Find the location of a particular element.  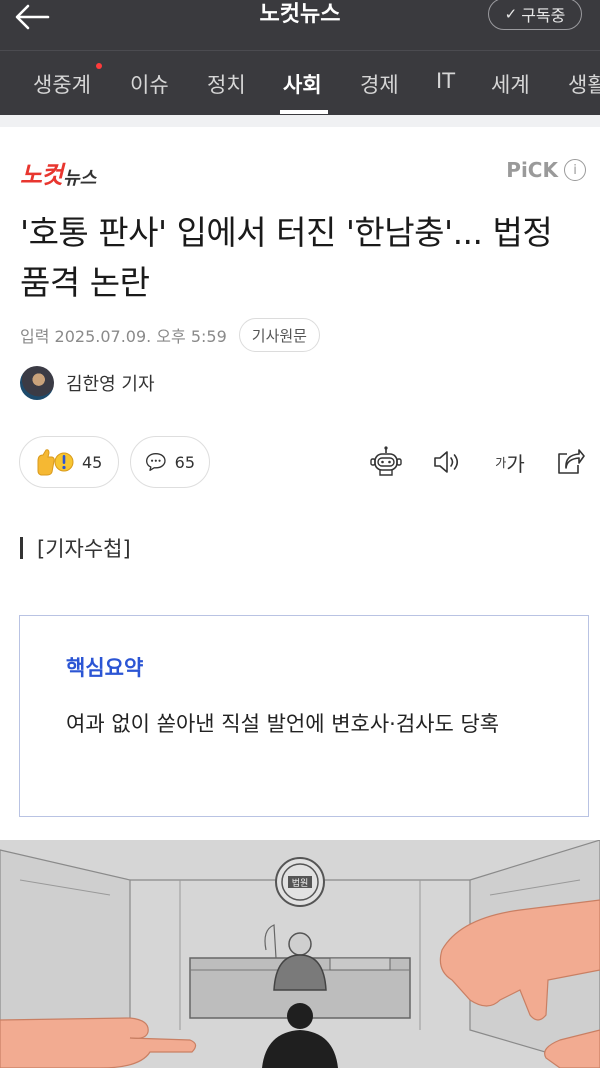

reaction-button: 45 is located at coordinates (69, 462).